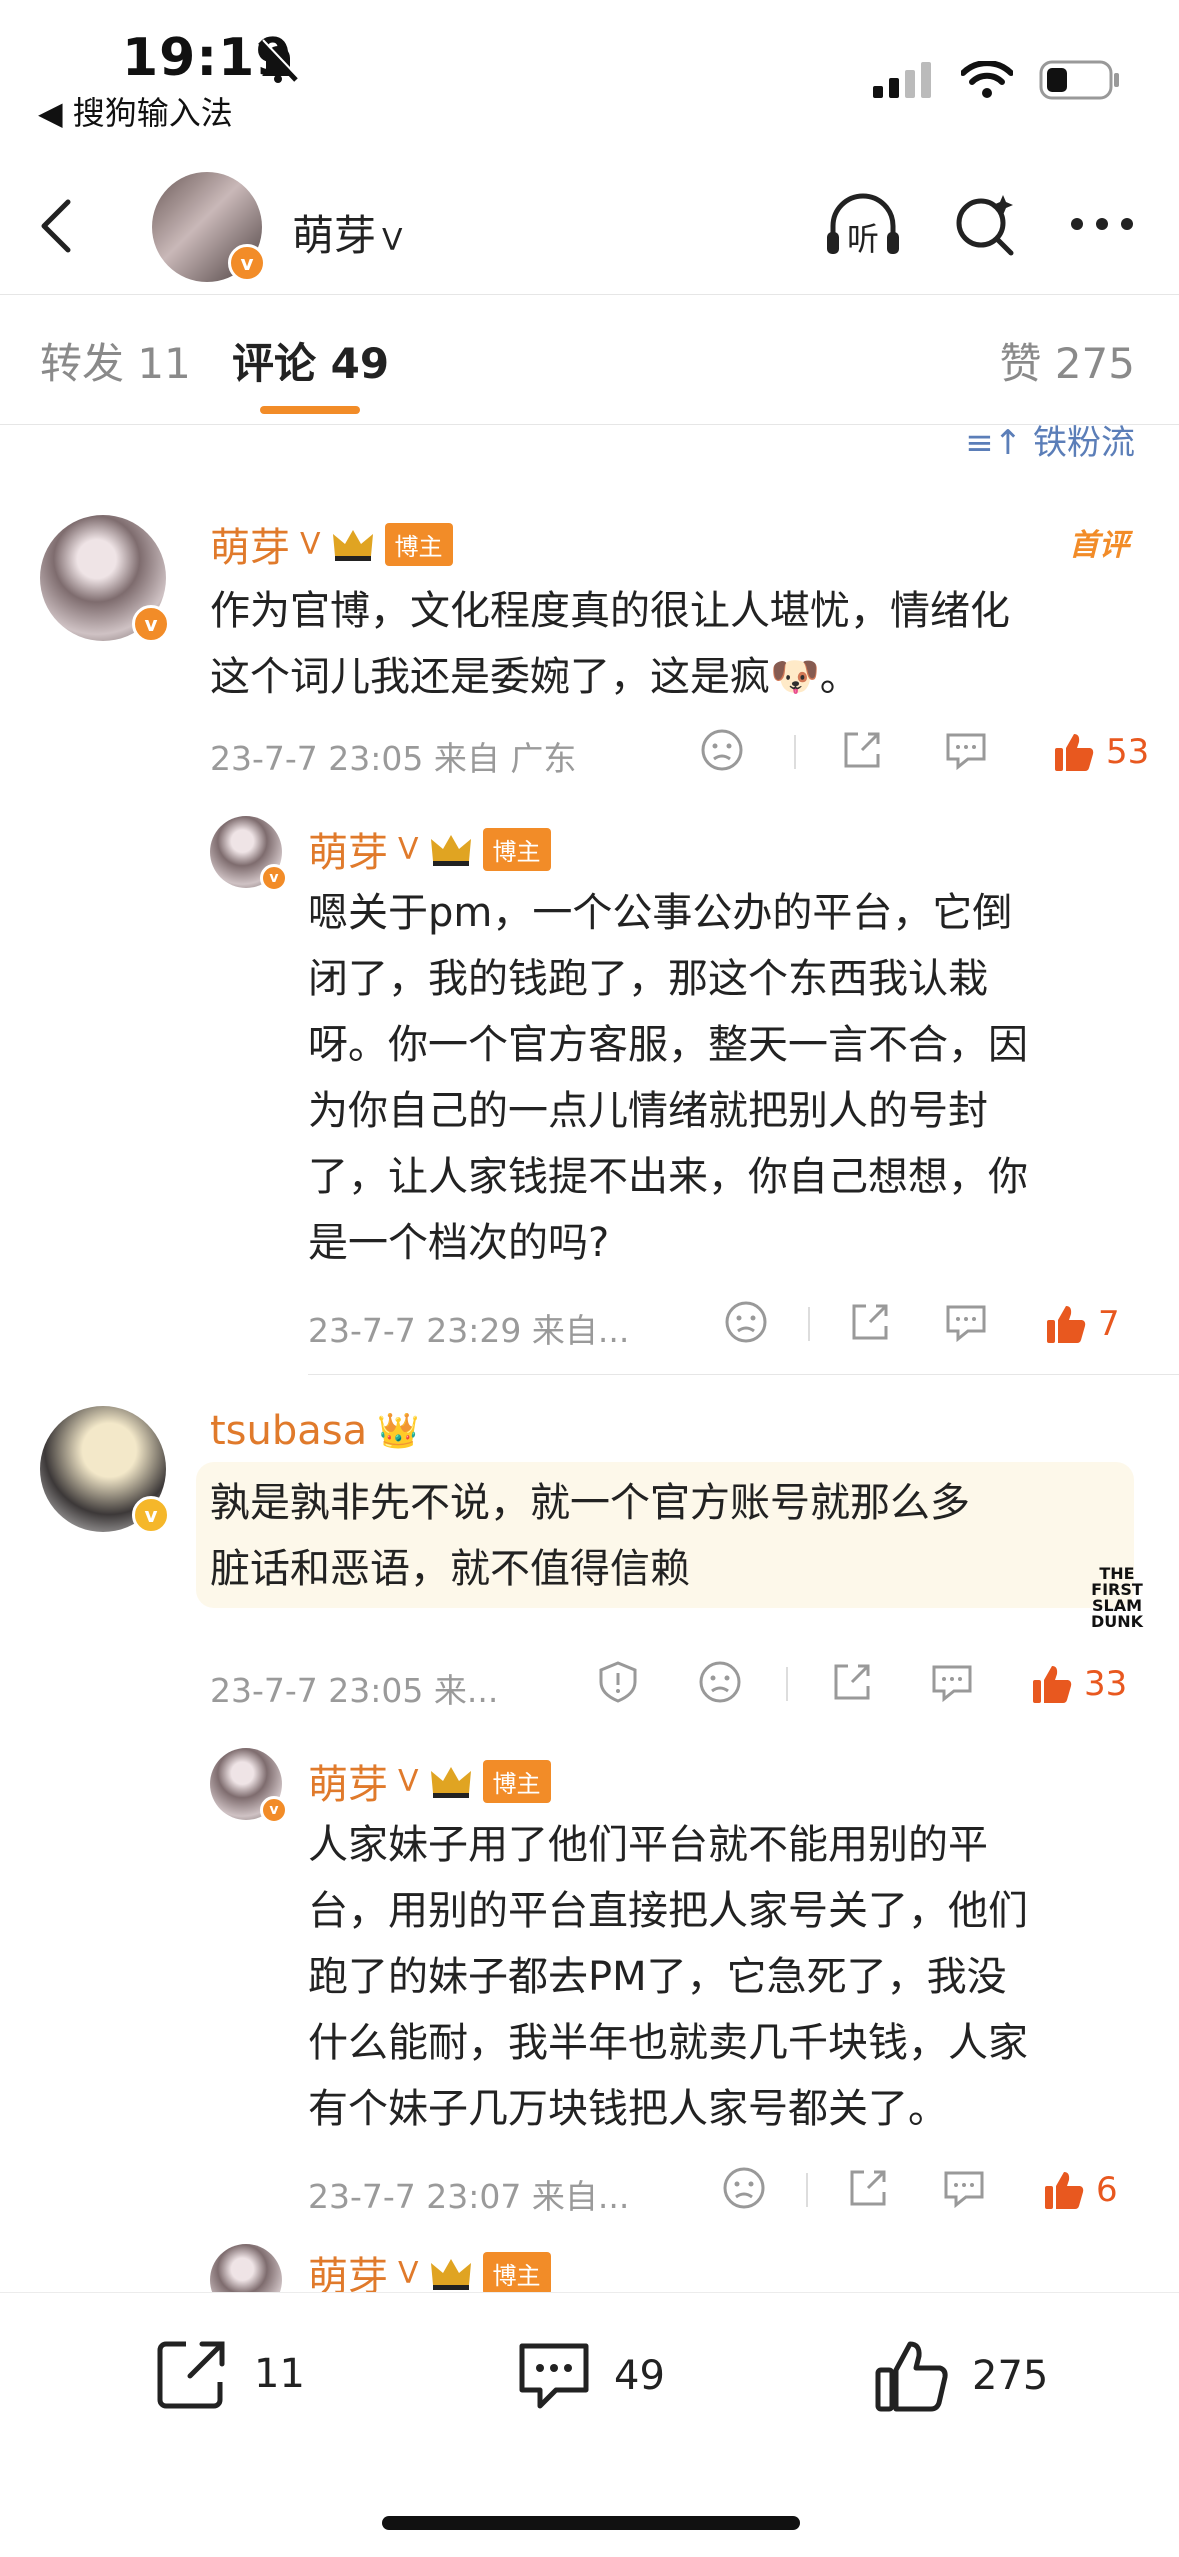  Describe the element at coordinates (115, 360) in the screenshot. I see `tab-repost: 转发 11` at that location.